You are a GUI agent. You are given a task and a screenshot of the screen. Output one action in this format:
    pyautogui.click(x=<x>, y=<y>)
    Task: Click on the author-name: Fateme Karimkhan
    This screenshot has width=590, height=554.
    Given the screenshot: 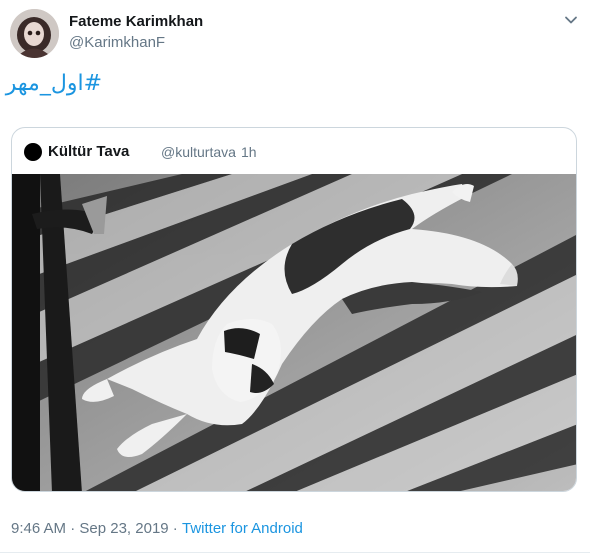 What is the action you would take?
    pyautogui.click(x=136, y=21)
    